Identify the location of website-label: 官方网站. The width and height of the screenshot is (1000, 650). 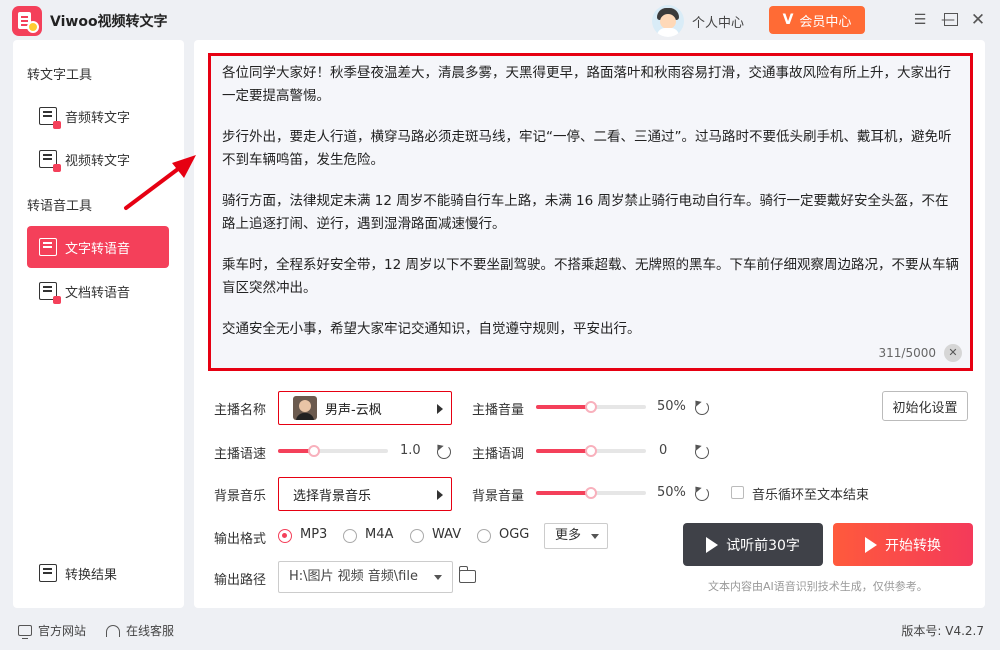
(62, 631).